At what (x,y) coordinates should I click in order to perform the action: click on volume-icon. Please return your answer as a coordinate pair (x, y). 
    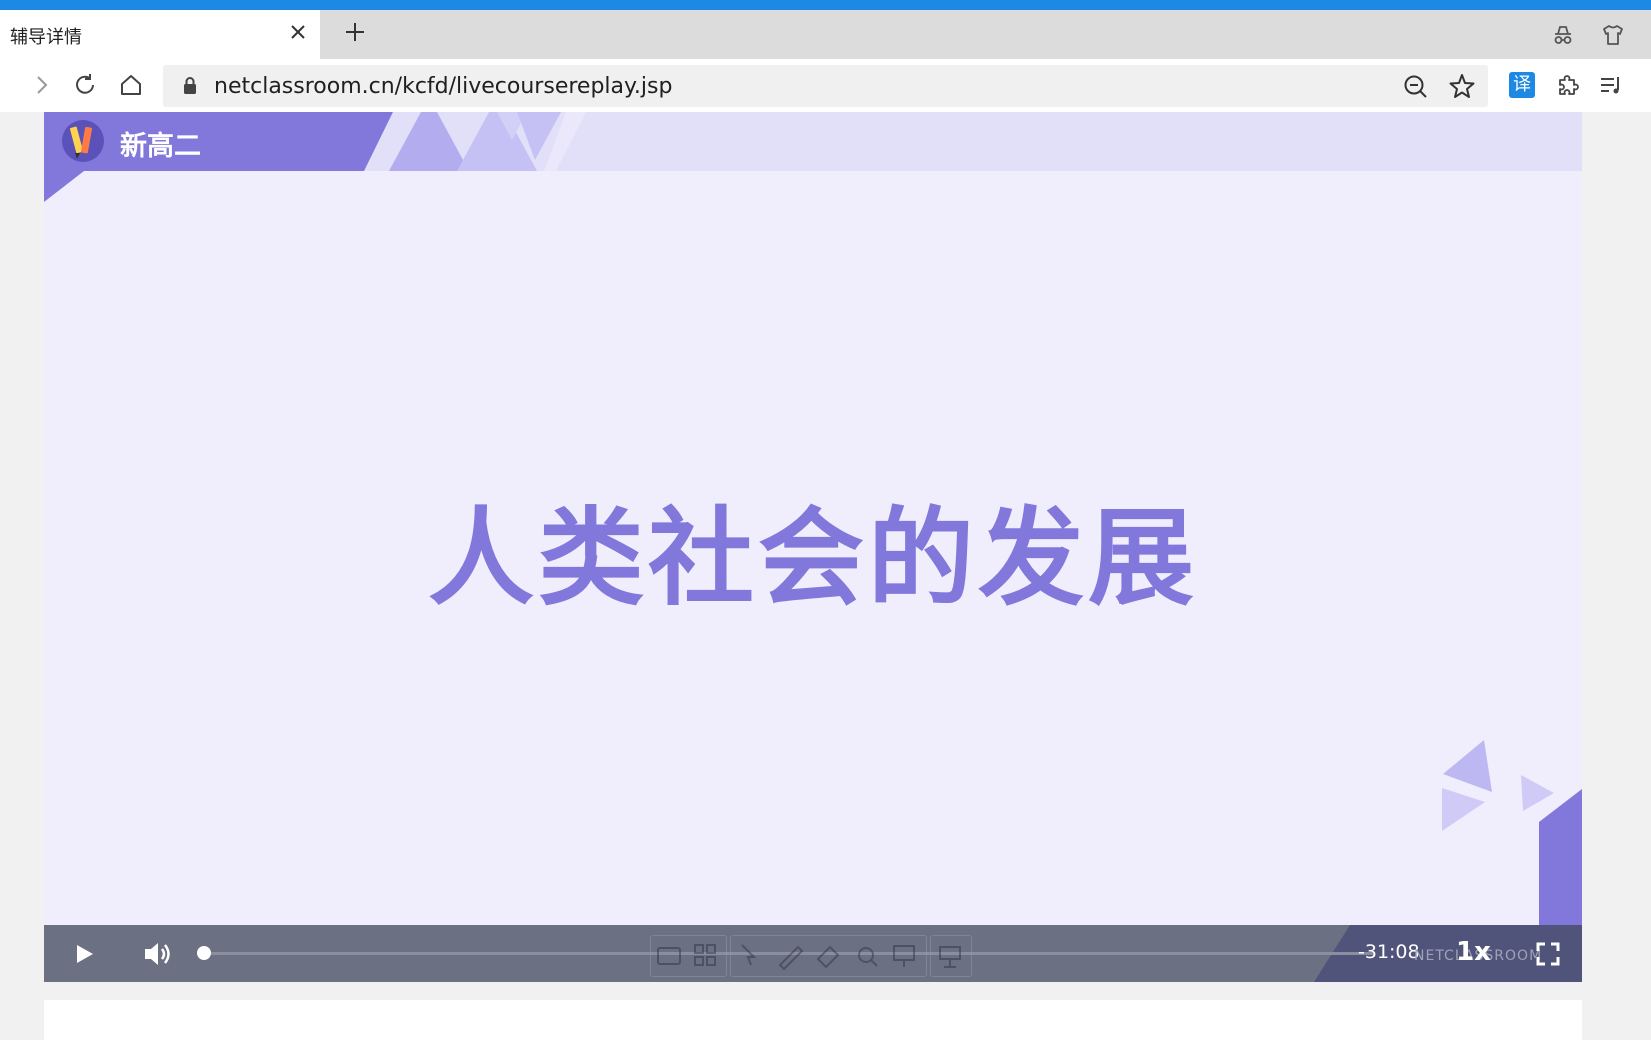
    Looking at the image, I should click on (157, 954).